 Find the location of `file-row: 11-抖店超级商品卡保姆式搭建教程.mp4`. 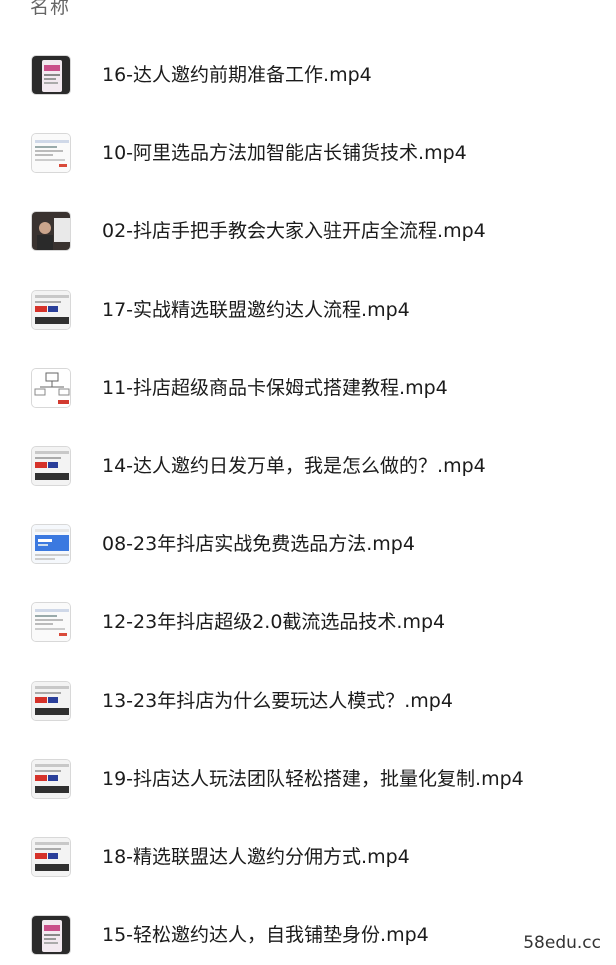

file-row: 11-抖店超级商品卡保姆式搭建教程.mp4 is located at coordinates (308, 388).